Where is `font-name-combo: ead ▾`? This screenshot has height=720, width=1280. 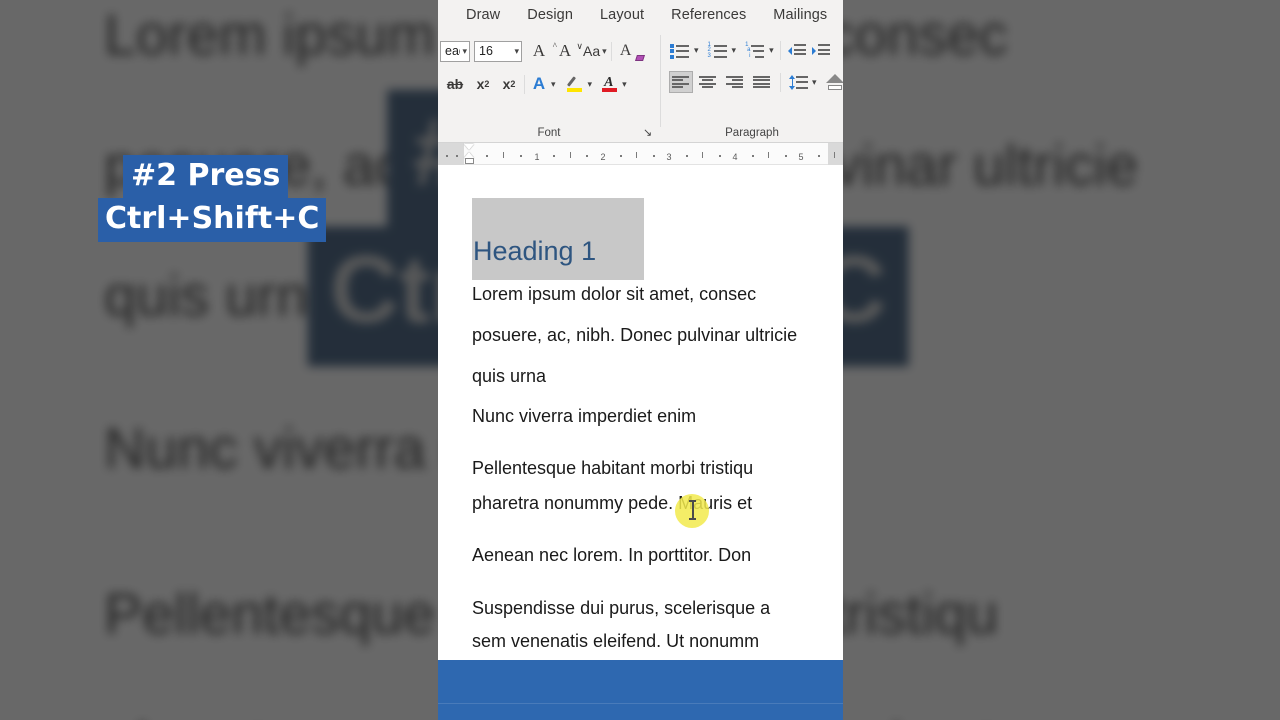 font-name-combo: ead ▾ is located at coordinates (455, 51).